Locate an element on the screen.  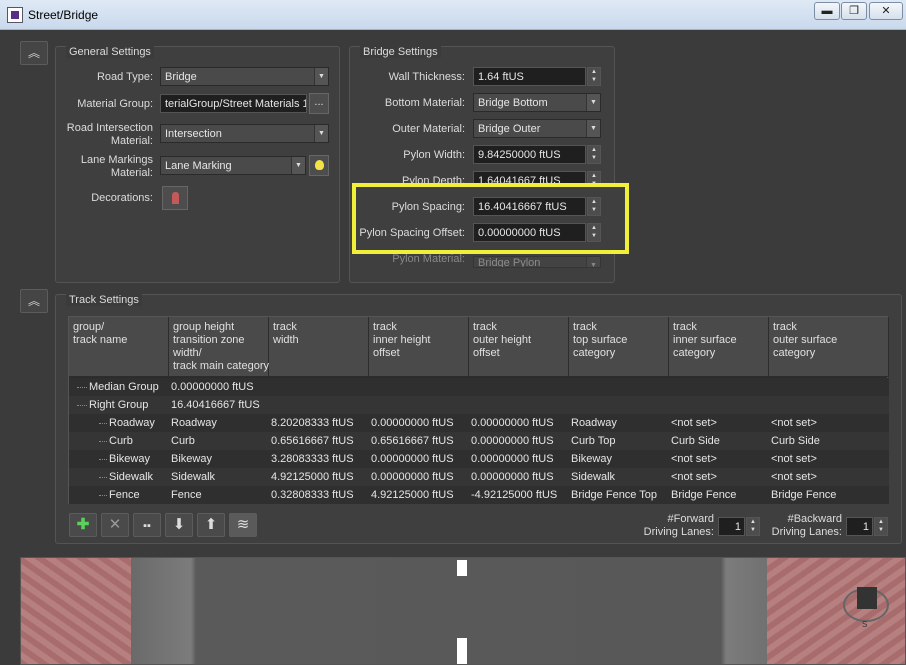
backward-lanes-spinner: ▲ ▼ is located at coordinates (881, 526).